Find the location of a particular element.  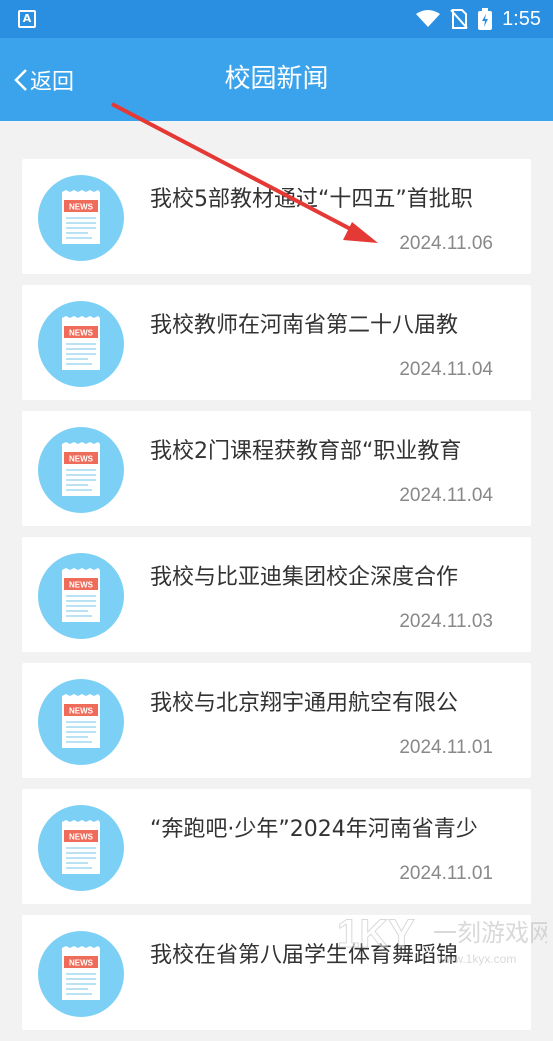

news-title: 我校教师在河南省第二十八届教 is located at coordinates (304, 325).